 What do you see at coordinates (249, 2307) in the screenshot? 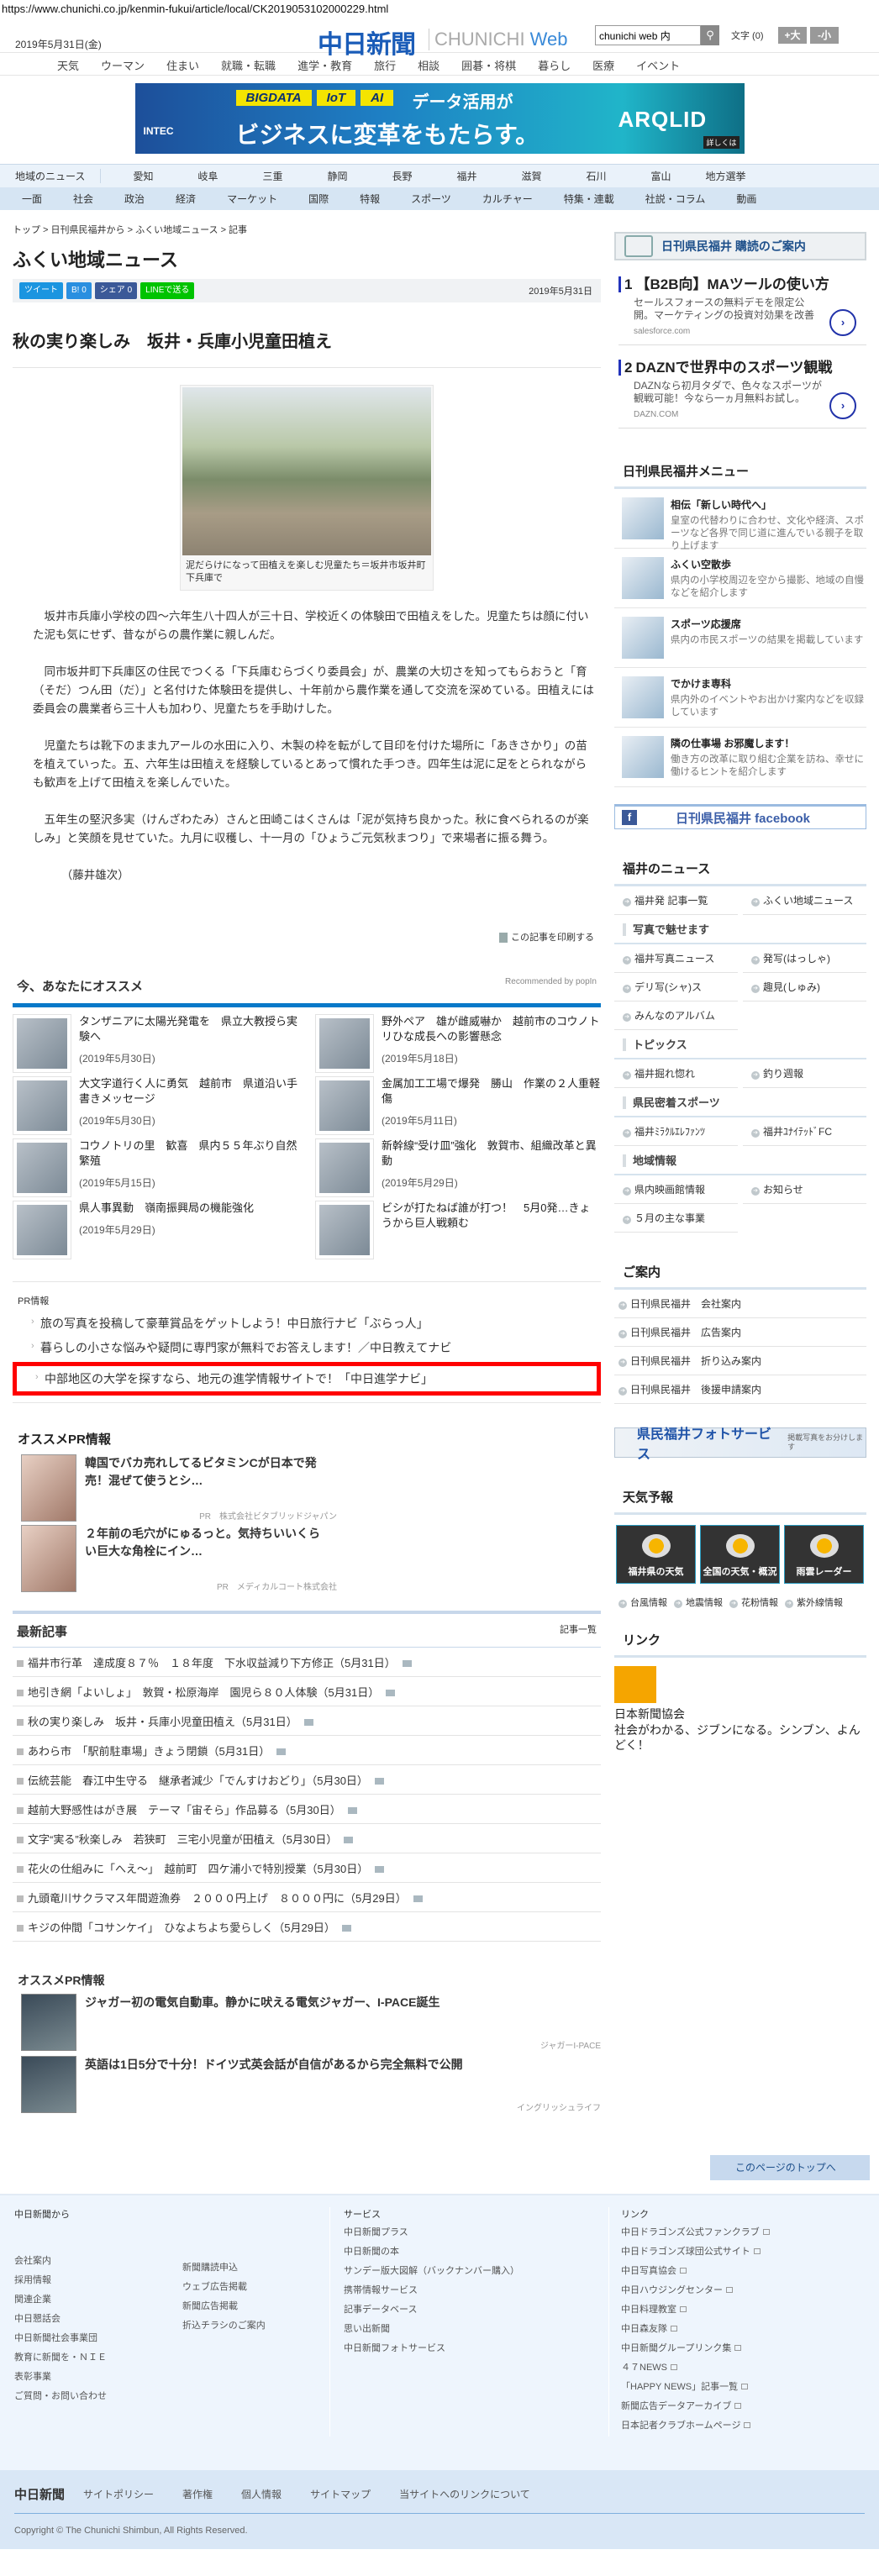
I see `footer-link: 新聞広告掲載` at bounding box center [249, 2307].